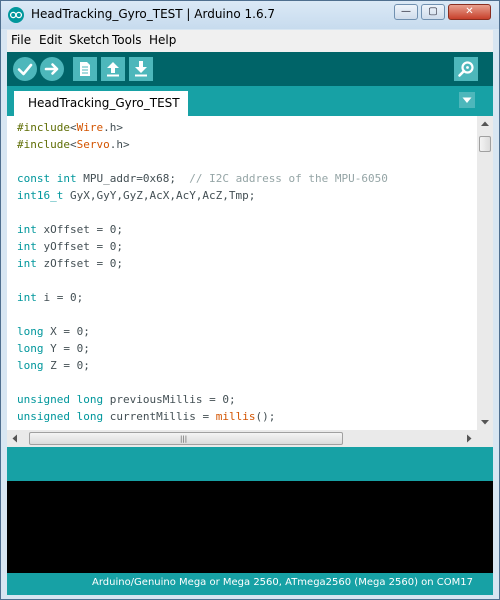 This screenshot has width=500, height=600. I want to click on upload-button, so click(52, 69).